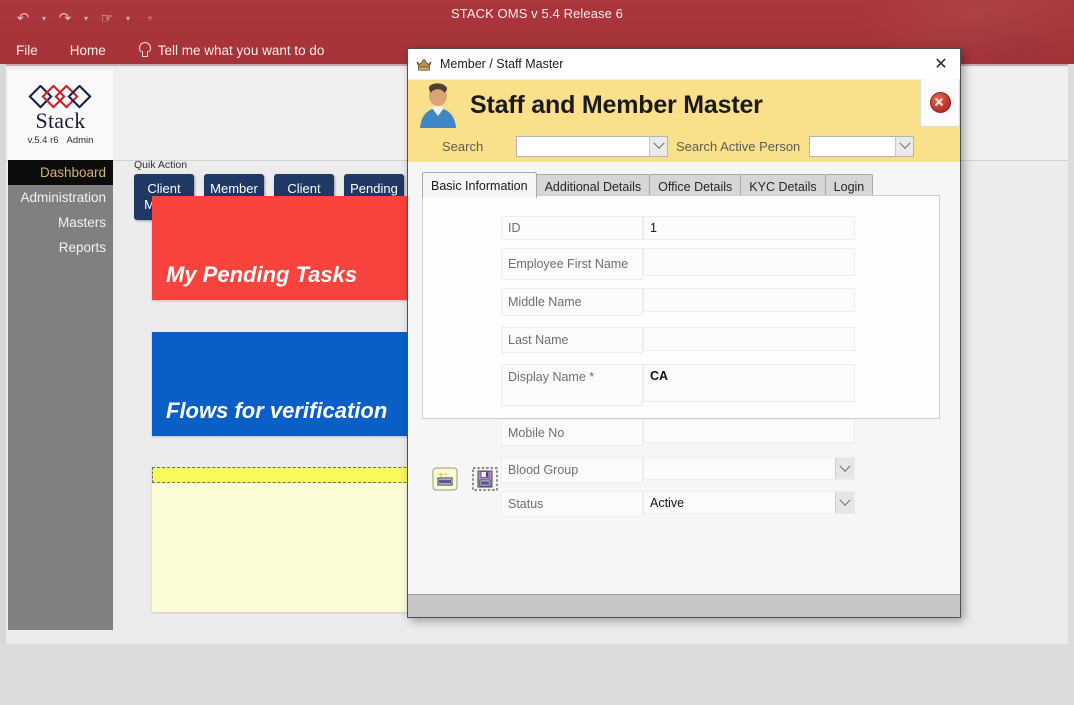  I want to click on label-employee-first-name: Employee First Name, so click(572, 264).